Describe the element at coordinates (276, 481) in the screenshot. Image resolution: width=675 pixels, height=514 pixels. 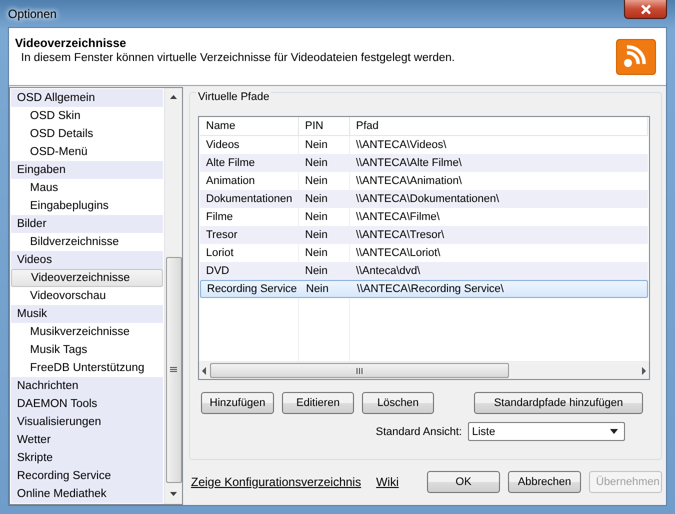
I see `link: Zeige Konfigurationsverzeichnis` at that location.